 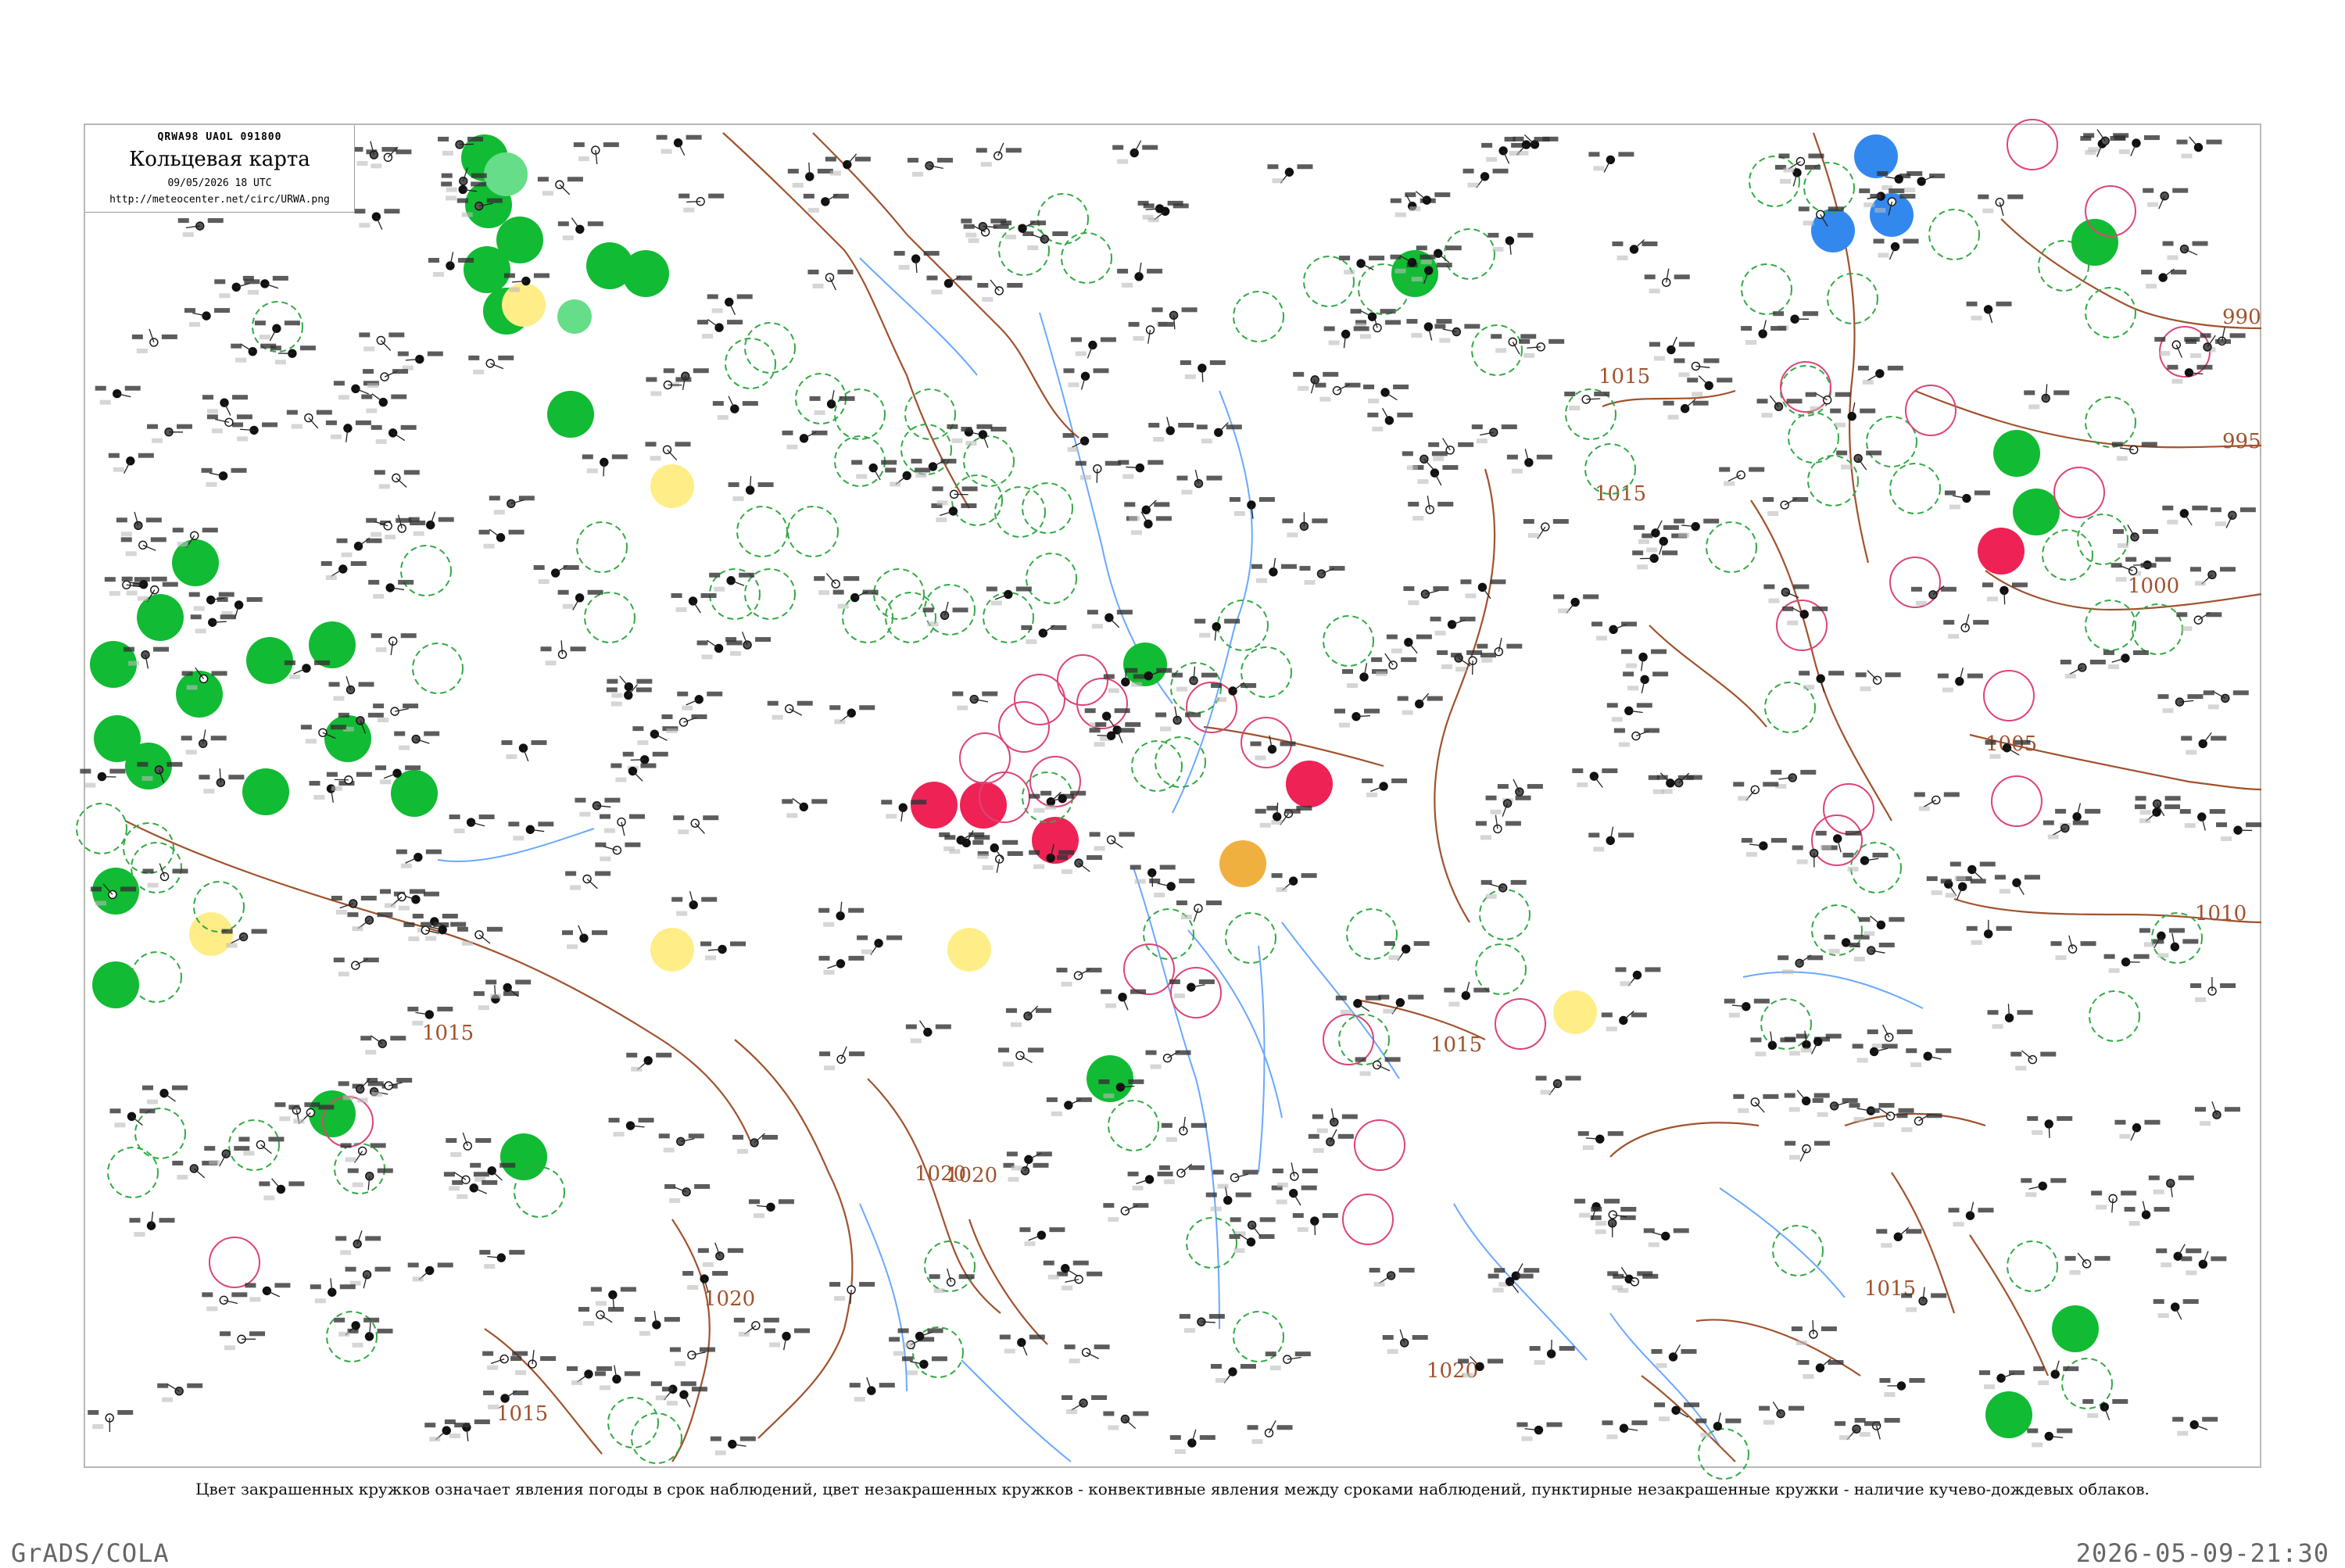 What do you see at coordinates (90, 1553) in the screenshot?
I see `footer-software: GrADS/COLA` at bounding box center [90, 1553].